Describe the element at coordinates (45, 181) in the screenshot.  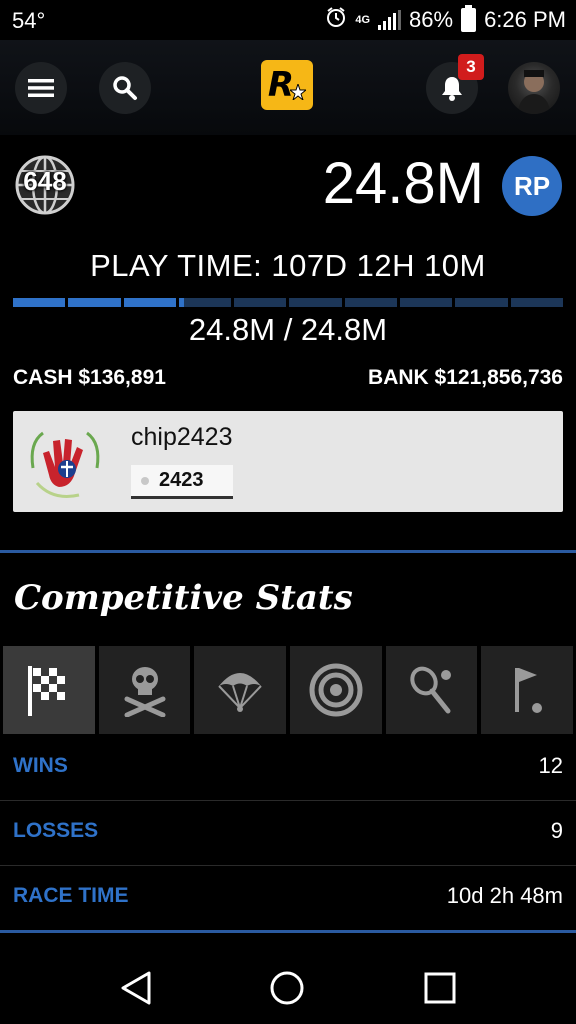
I see `rank-number: 648` at that location.